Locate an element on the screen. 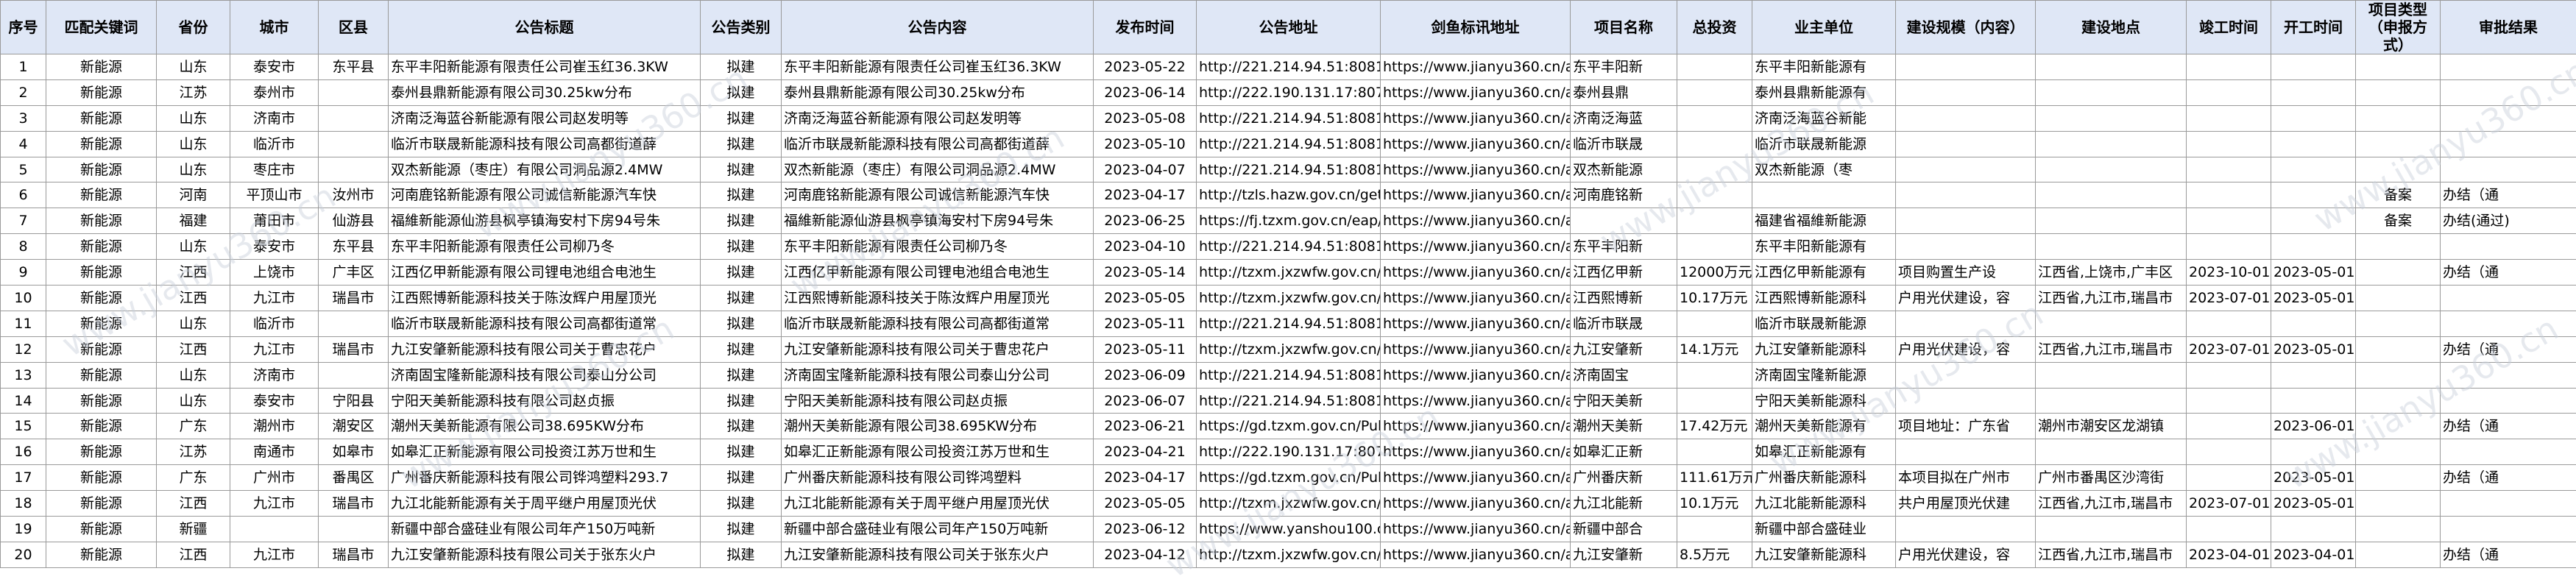 This screenshot has width=2576, height=585. table-cell: 12 is located at coordinates (23, 349).